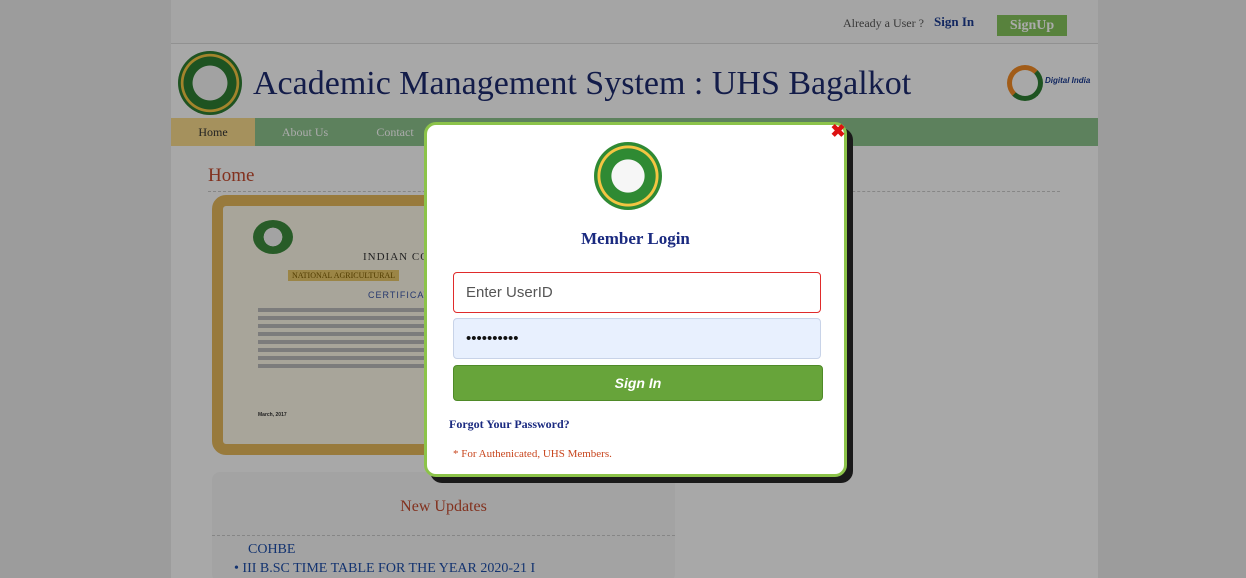 This screenshot has width=1246, height=578. I want to click on login-title: Member Login, so click(635, 238).